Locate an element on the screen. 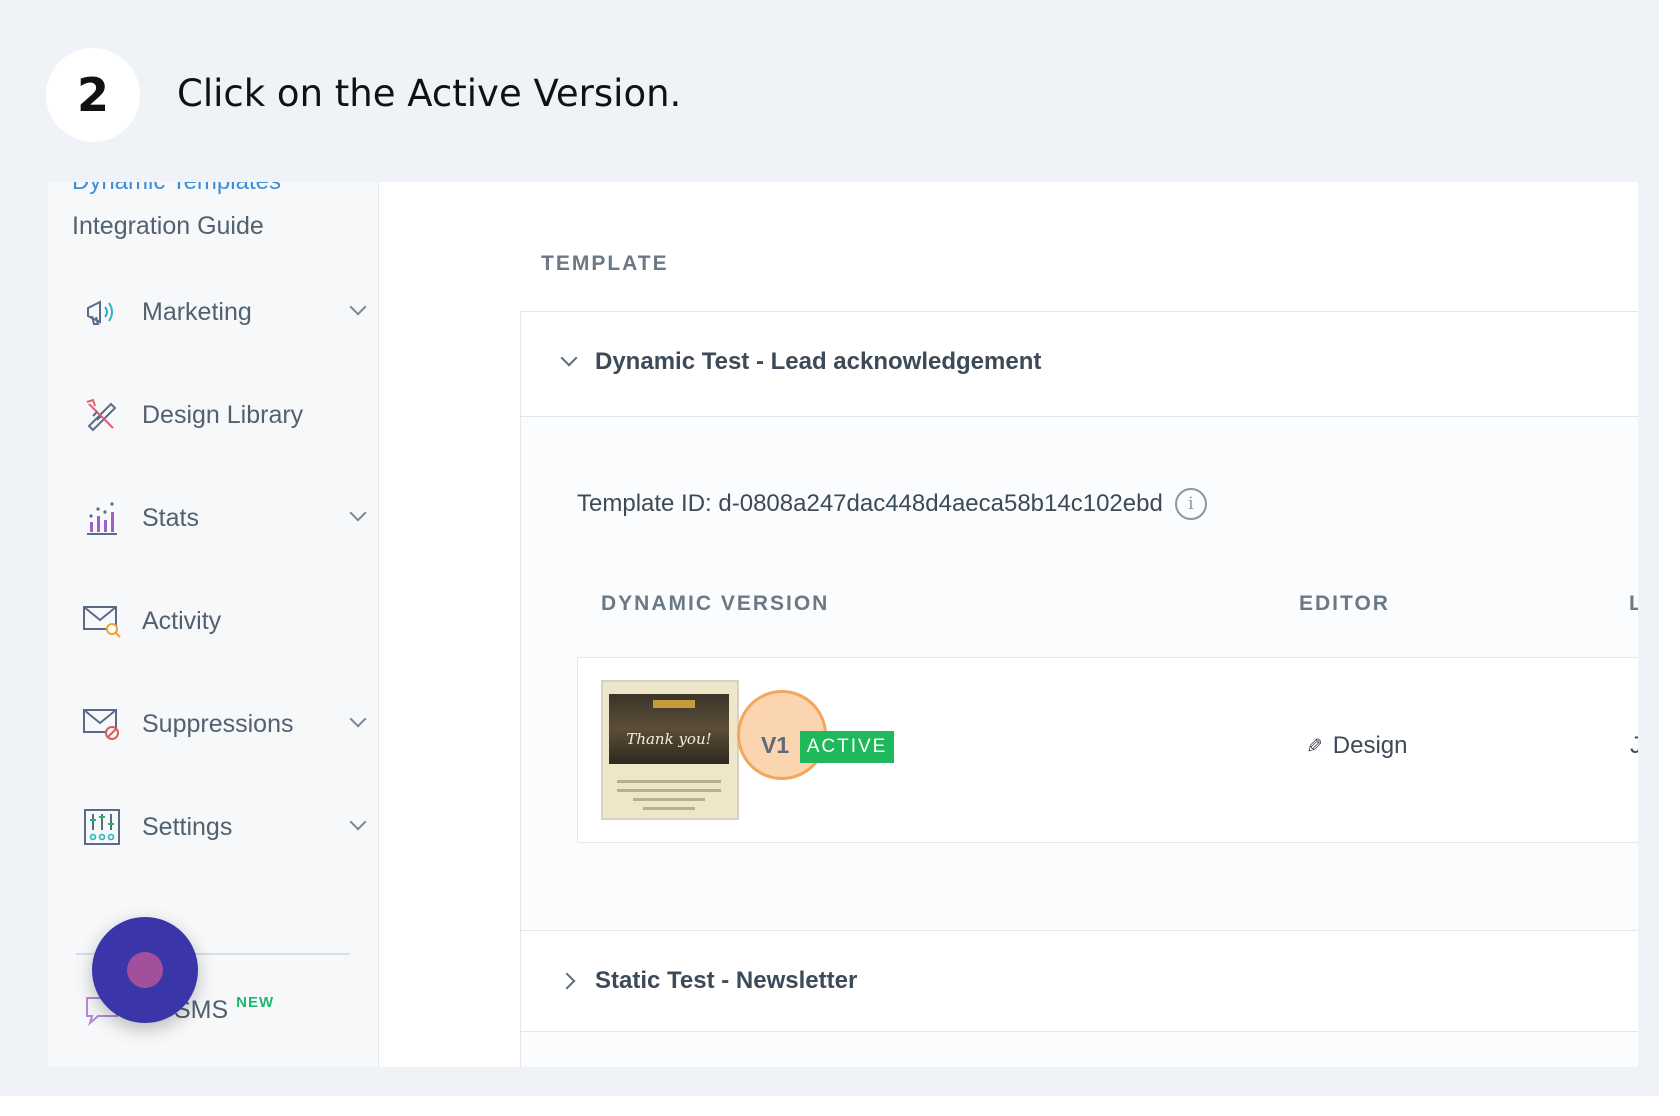 The height and width of the screenshot is (1116, 1680). sidebar-item-marketing: Marketing is located at coordinates (227, 312).